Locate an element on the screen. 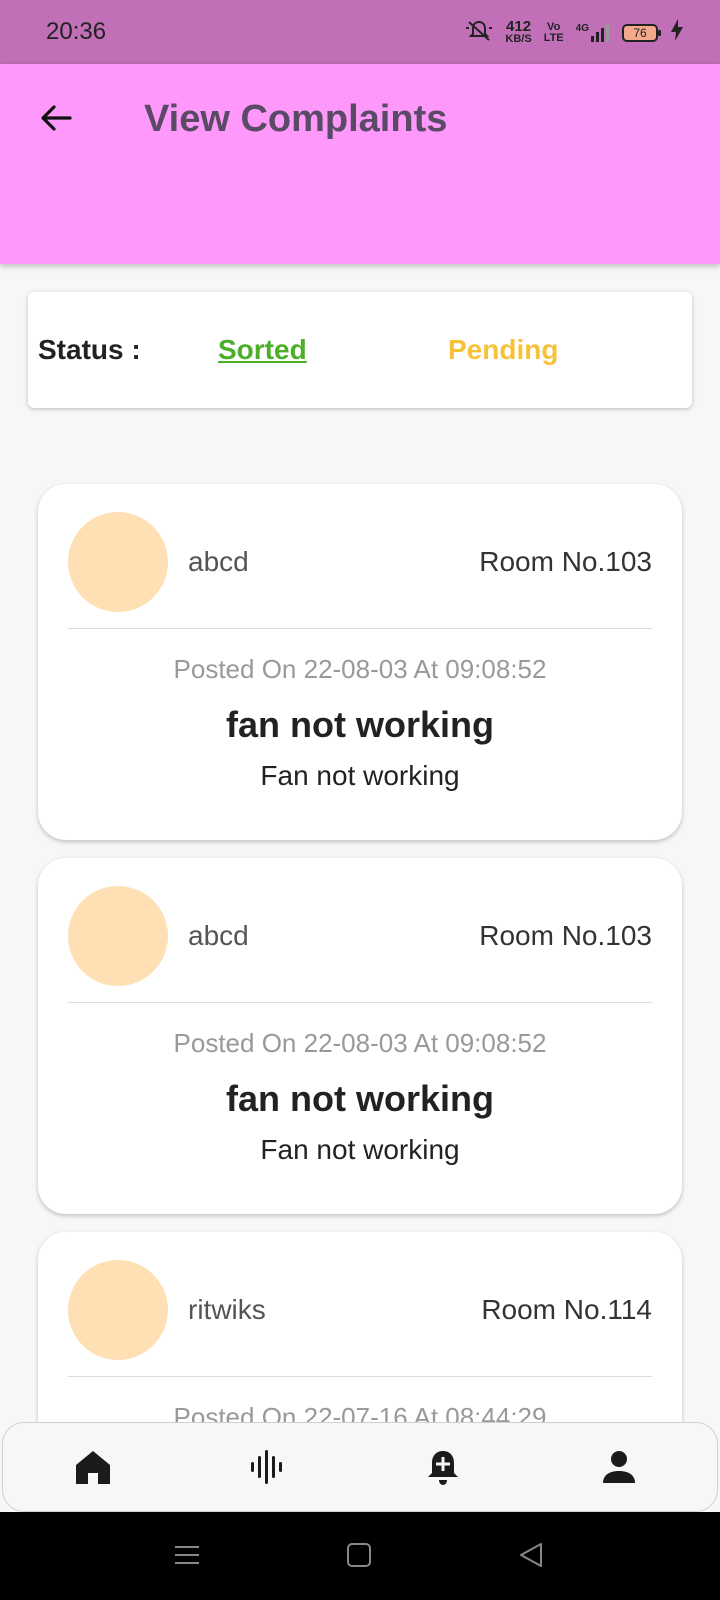 The height and width of the screenshot is (1600, 720). complaint-user: ritwiks is located at coordinates (227, 1309).